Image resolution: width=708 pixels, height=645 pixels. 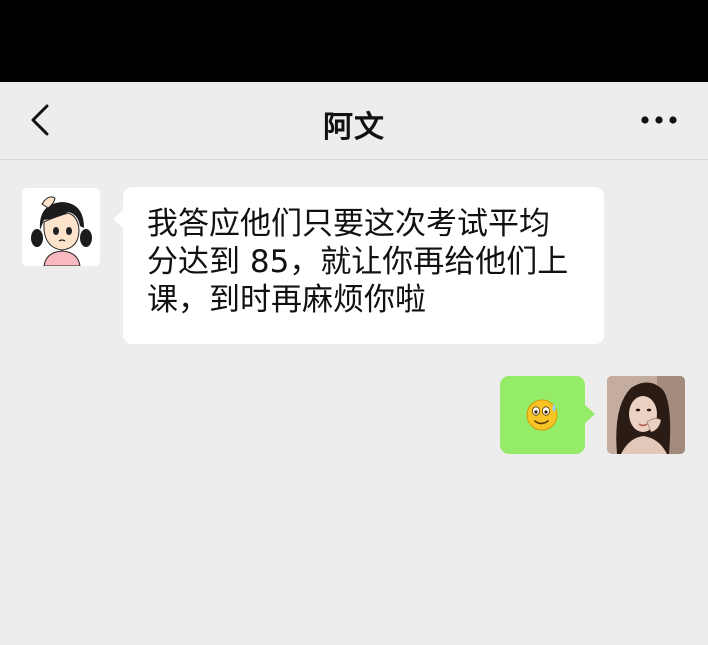 I want to click on my-avatar, so click(x=646, y=415).